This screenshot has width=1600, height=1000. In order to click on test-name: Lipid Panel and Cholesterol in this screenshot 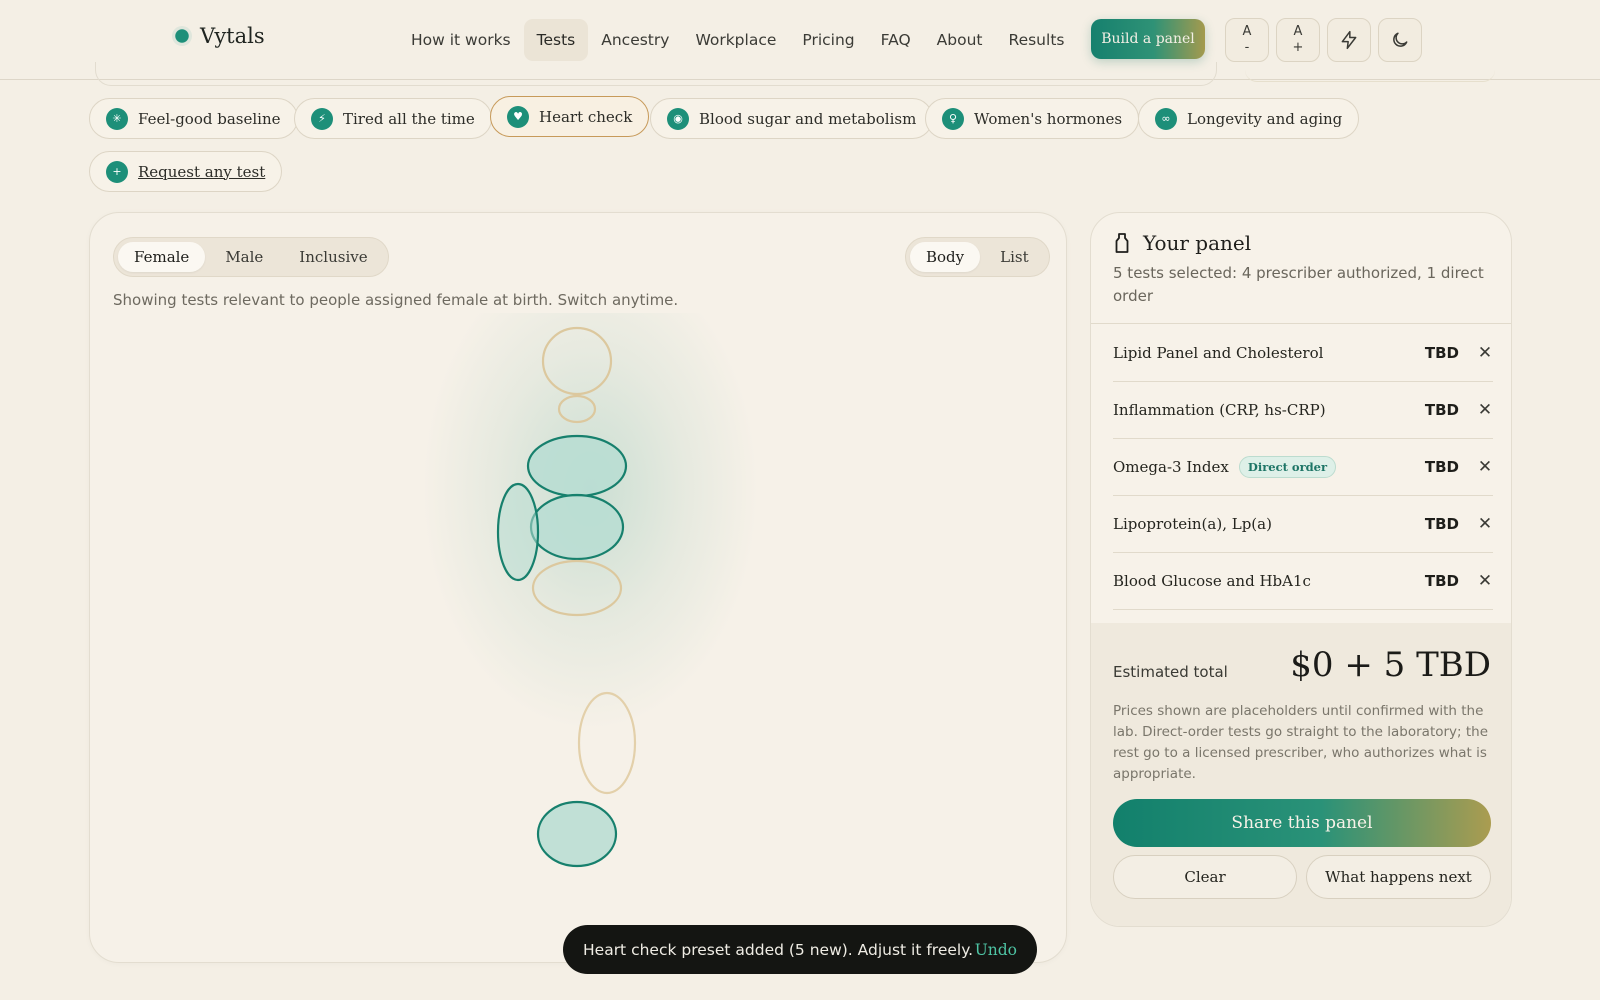, I will do `click(1218, 353)`.